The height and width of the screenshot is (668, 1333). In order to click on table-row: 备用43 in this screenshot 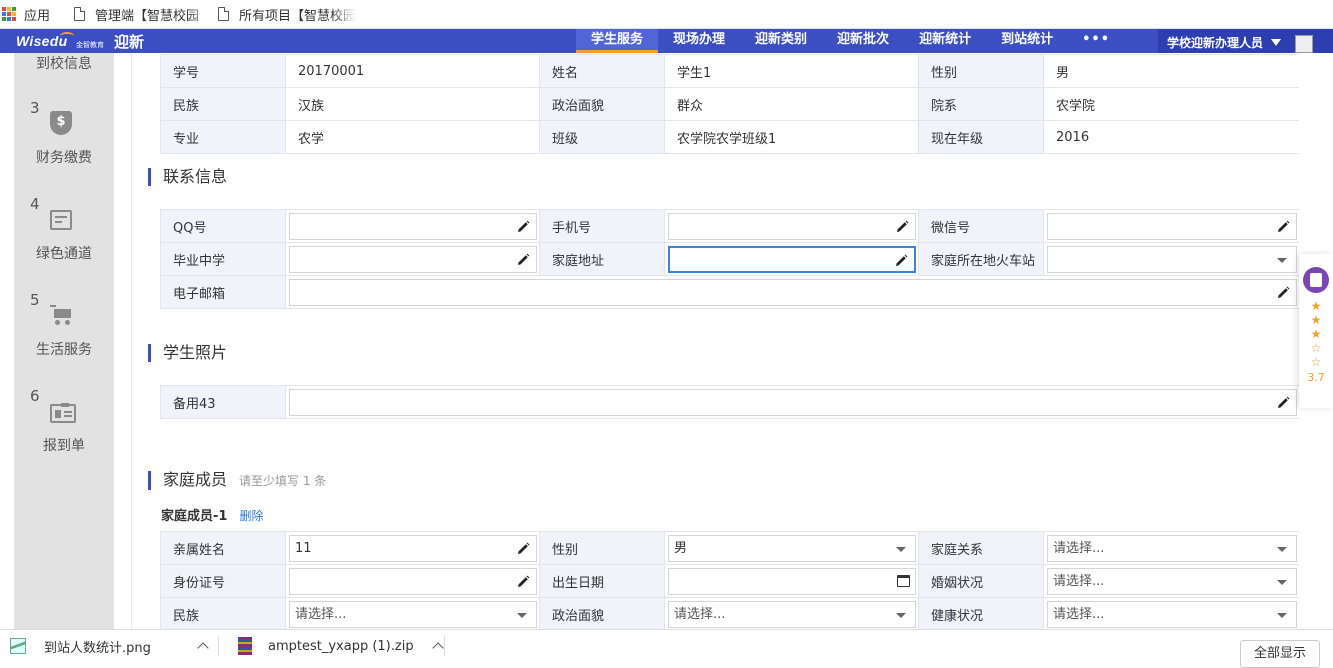, I will do `click(729, 402)`.